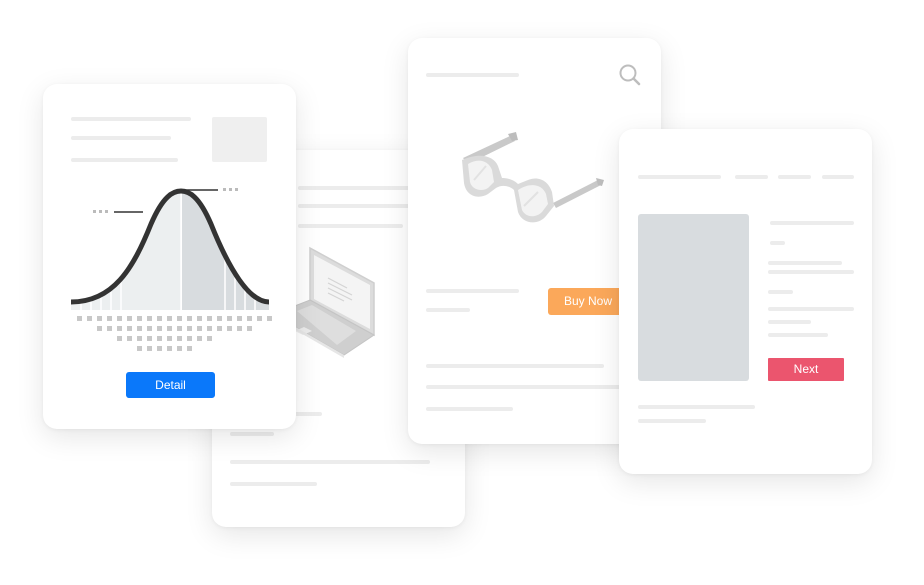 This screenshot has height=585, width=924. Describe the element at coordinates (171, 269) in the screenshot. I see `bell-curve-icon` at that location.